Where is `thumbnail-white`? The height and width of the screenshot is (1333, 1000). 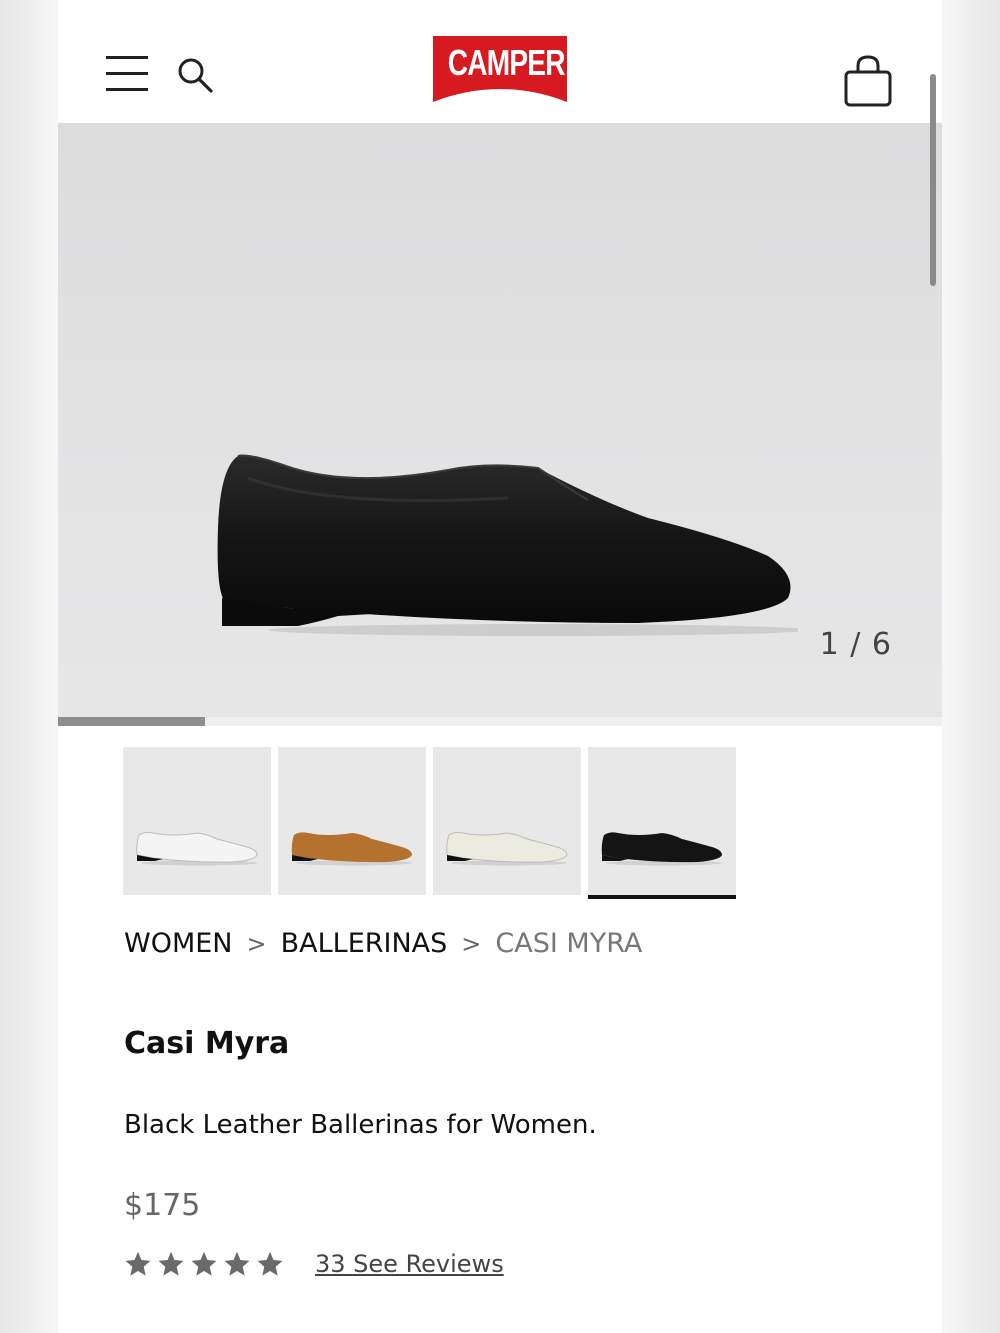 thumbnail-white is located at coordinates (197, 821).